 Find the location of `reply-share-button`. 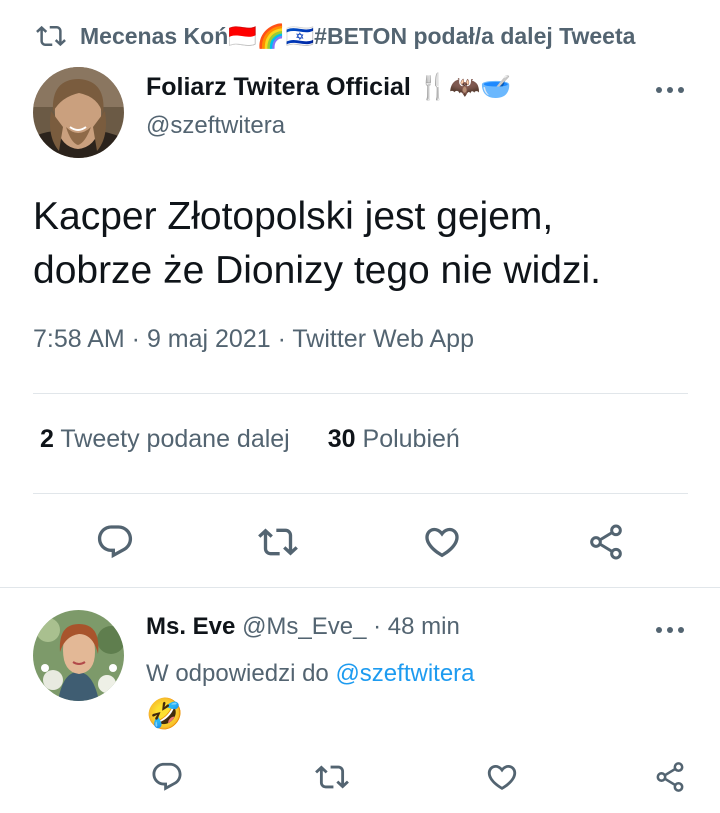

reply-share-button is located at coordinates (670, 777).